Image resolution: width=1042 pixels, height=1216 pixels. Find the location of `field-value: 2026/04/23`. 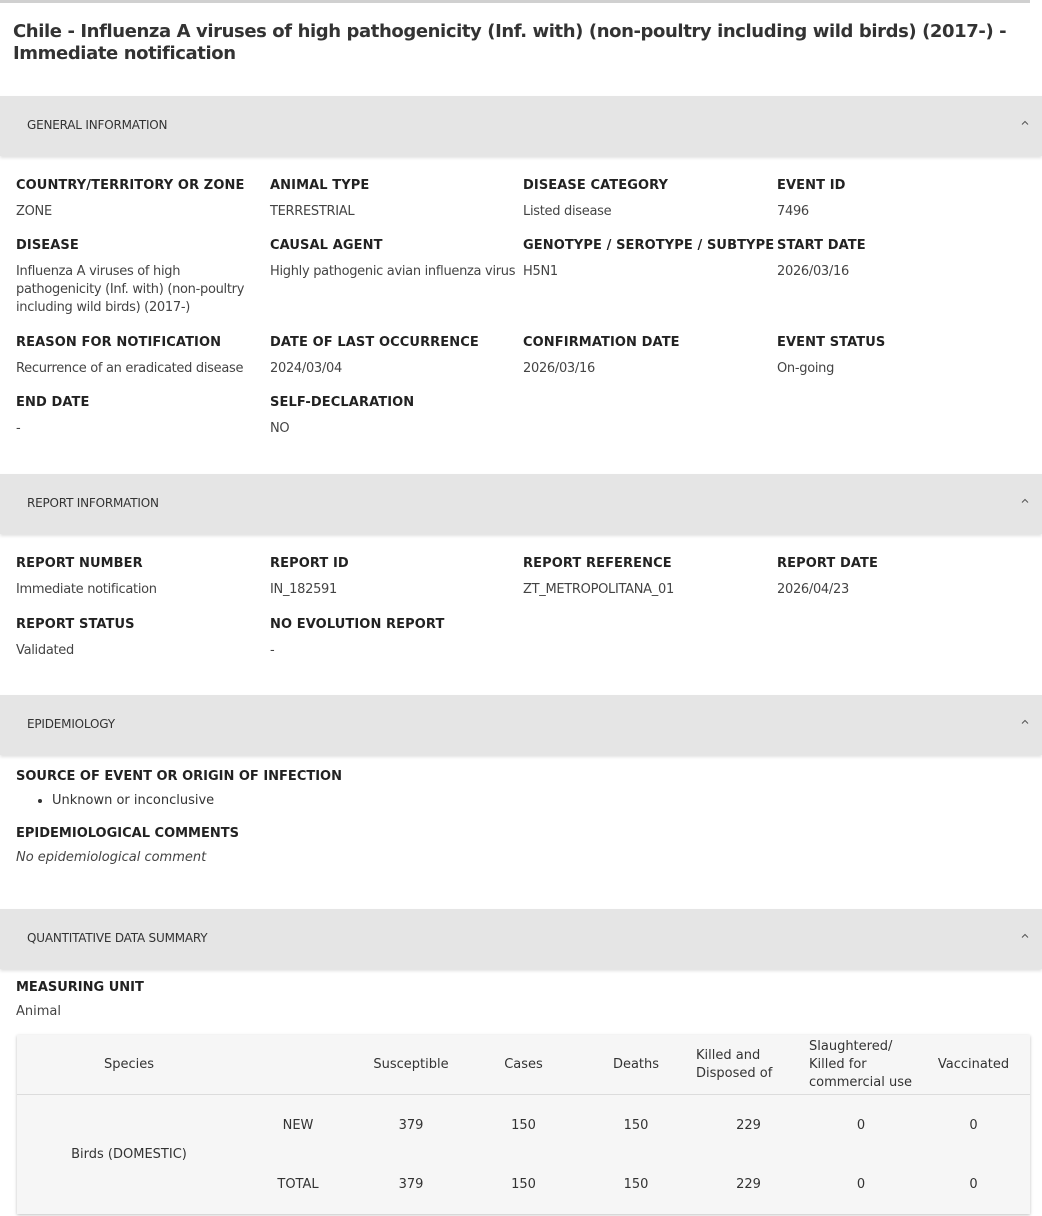

field-value: 2026/04/23 is located at coordinates (813, 589).